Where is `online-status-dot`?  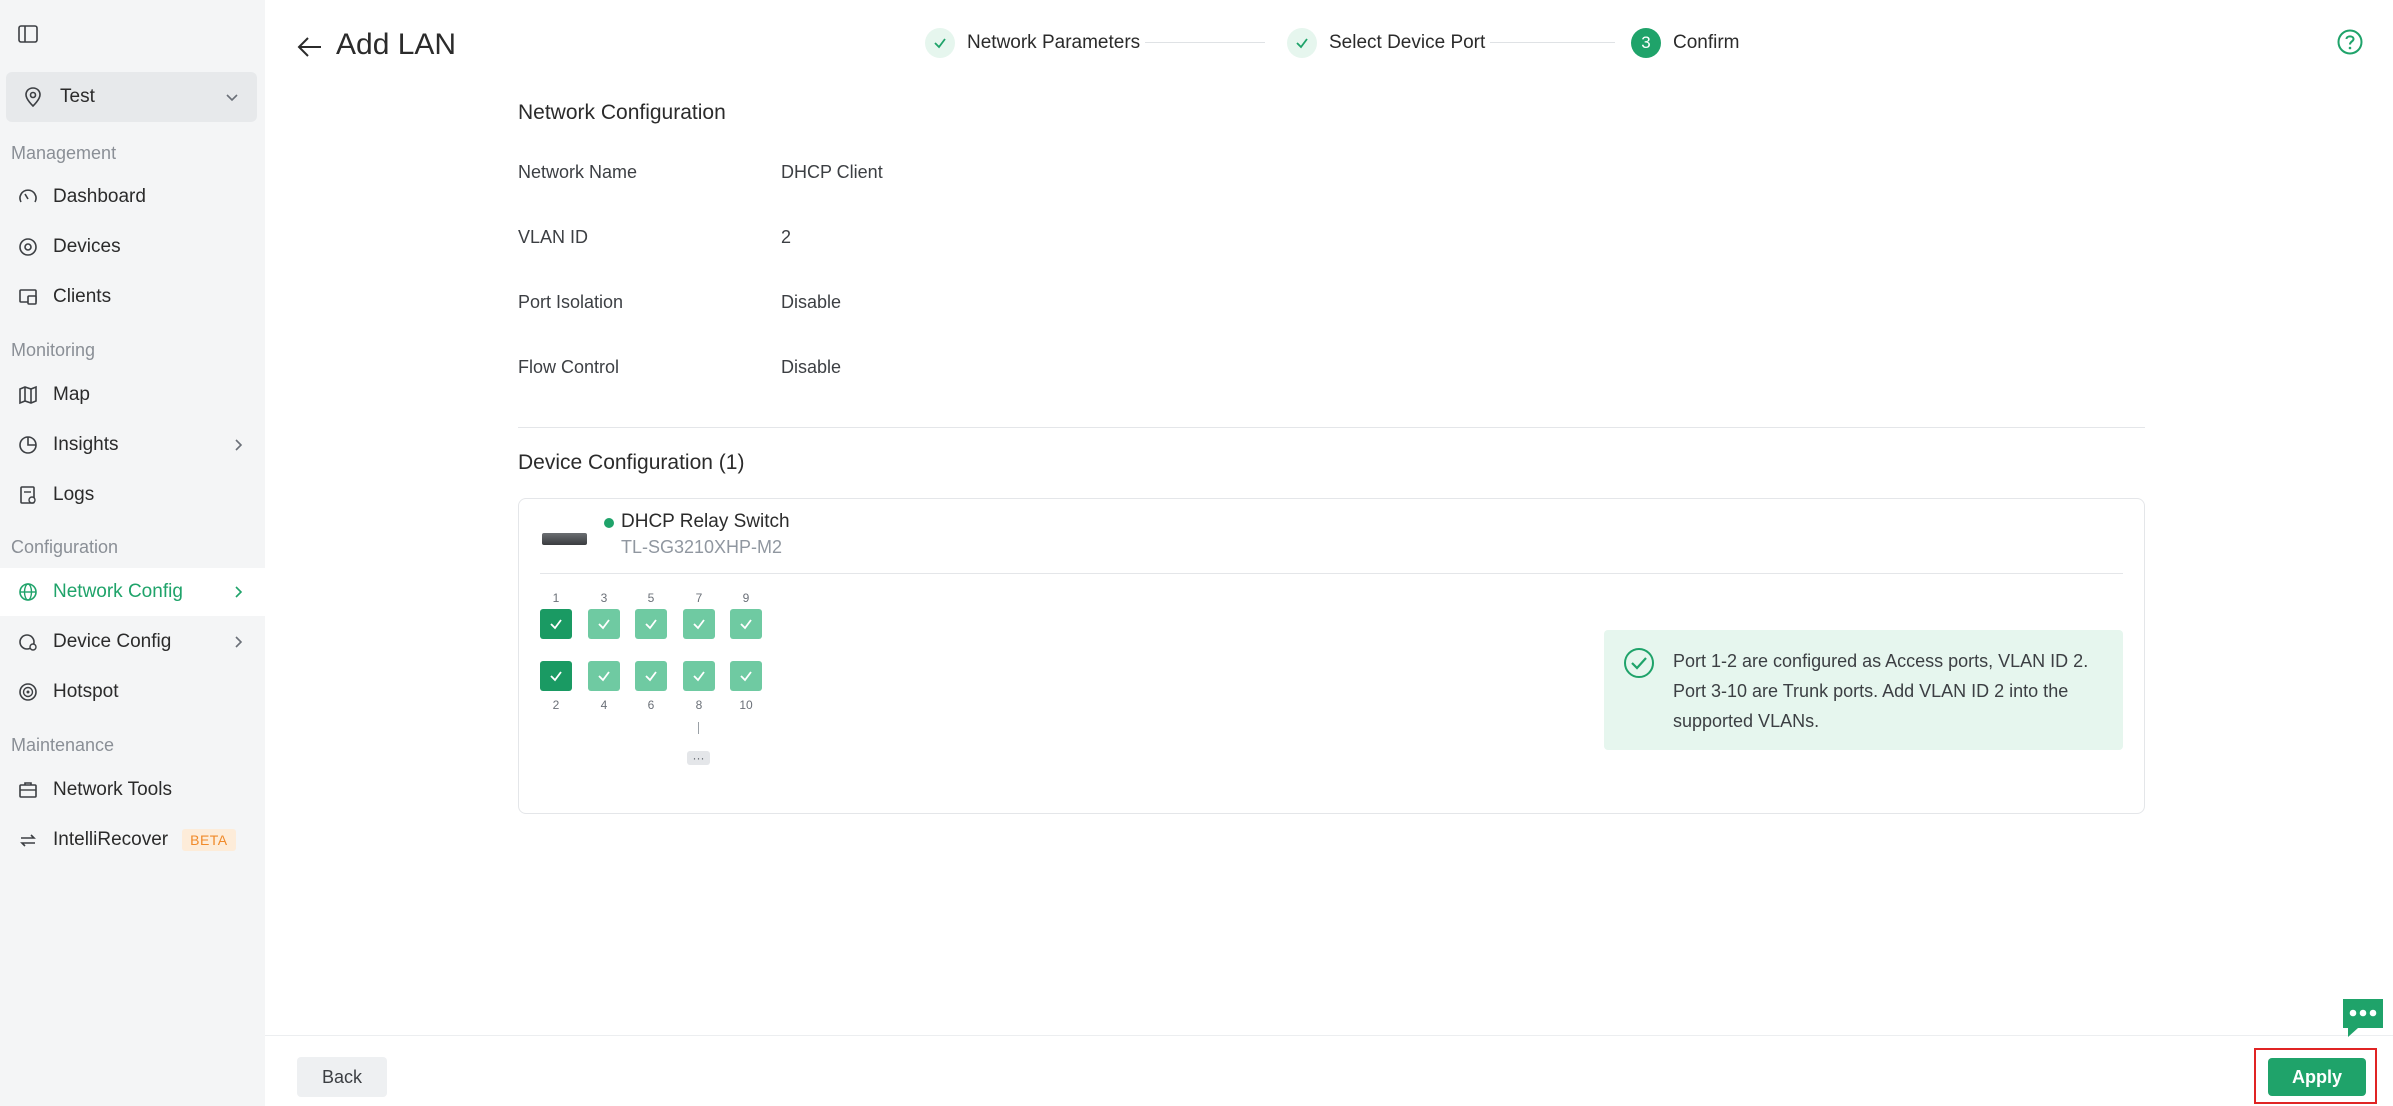 online-status-dot is located at coordinates (609, 523).